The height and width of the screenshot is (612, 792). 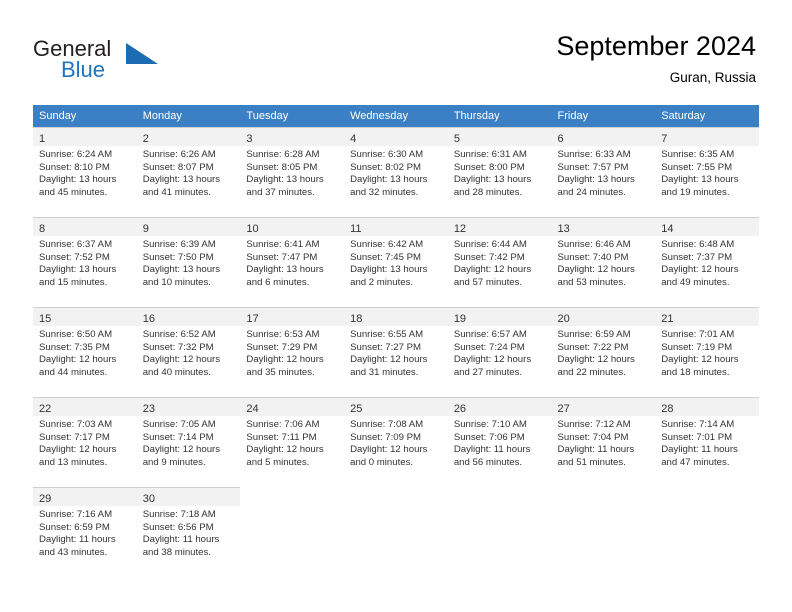 What do you see at coordinates (490, 244) in the screenshot?
I see `sunrise-text: Sunrise: 6:44 AM` at bounding box center [490, 244].